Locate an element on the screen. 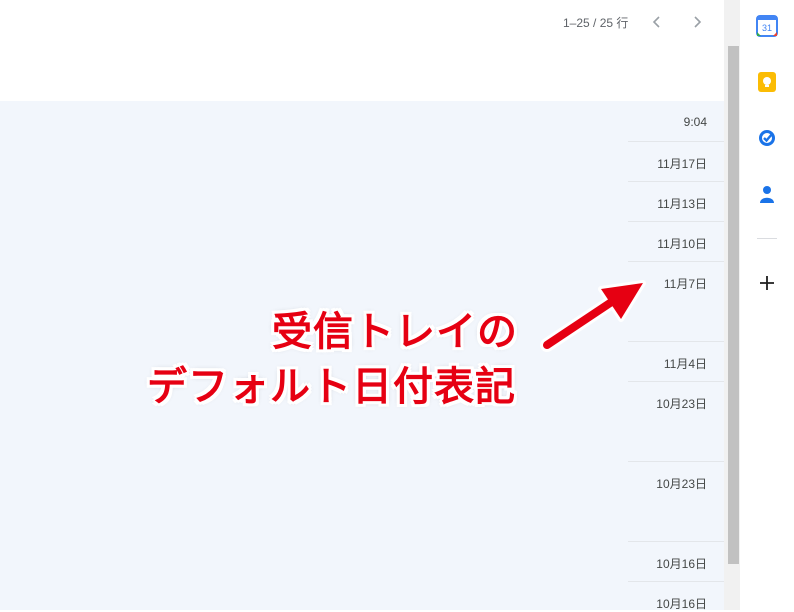  annotation-line-2: デフォルト日付表記 is located at coordinates (331, 387).